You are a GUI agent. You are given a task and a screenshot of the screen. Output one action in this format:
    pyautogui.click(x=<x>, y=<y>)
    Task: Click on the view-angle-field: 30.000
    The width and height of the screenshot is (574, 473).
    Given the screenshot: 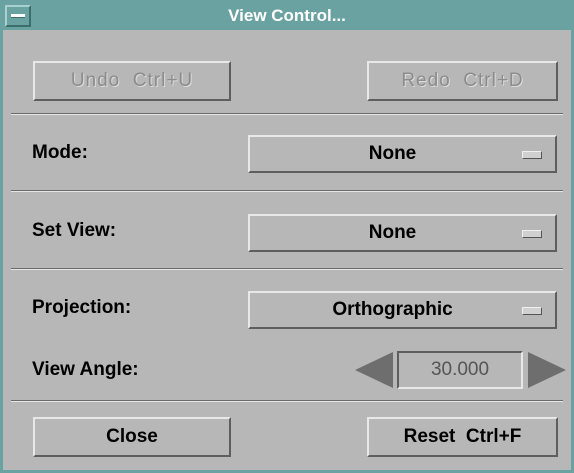 What is the action you would take?
    pyautogui.click(x=460, y=370)
    